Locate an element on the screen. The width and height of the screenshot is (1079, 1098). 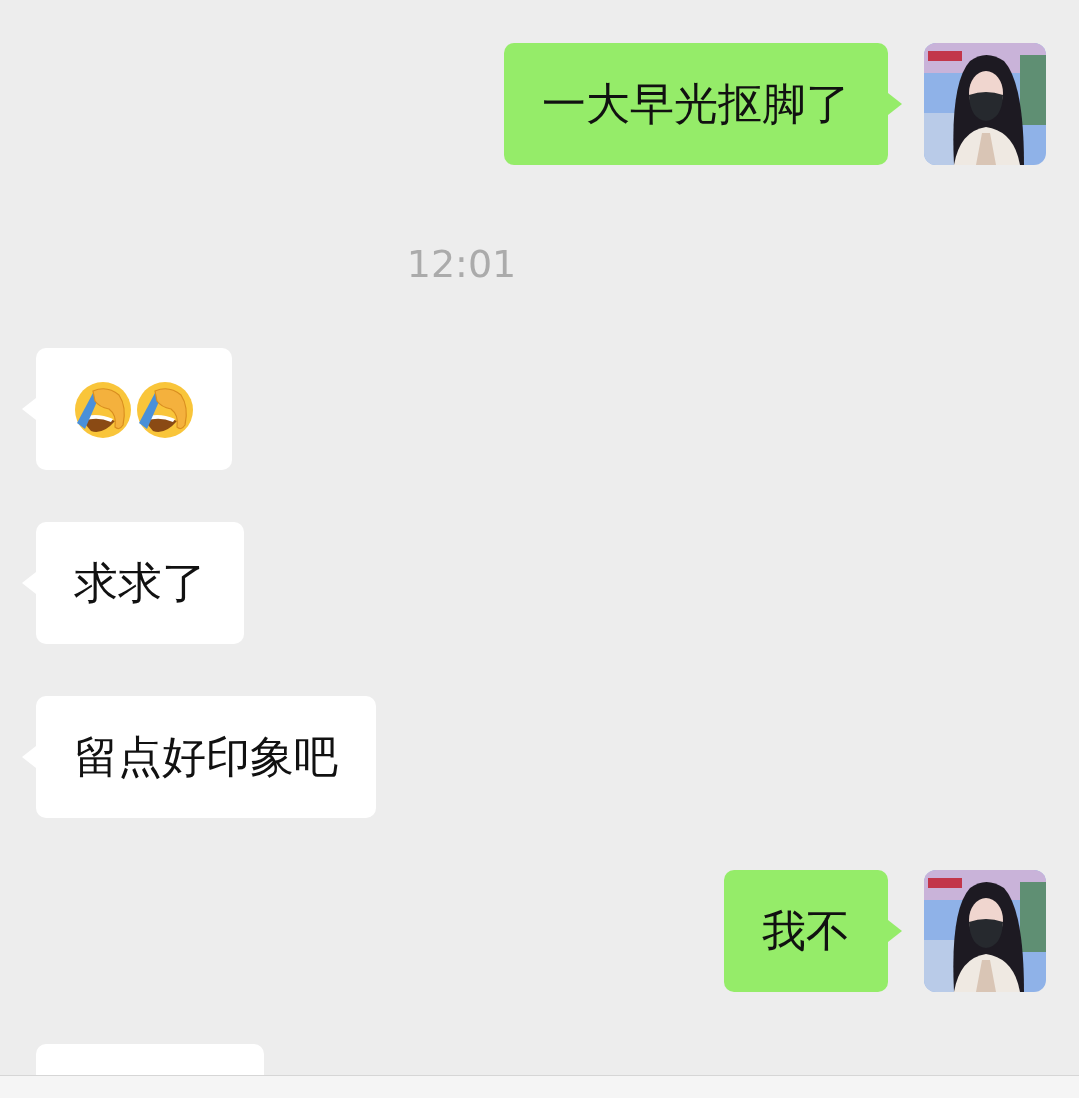
message-bubble: 我不 is located at coordinates (806, 931).